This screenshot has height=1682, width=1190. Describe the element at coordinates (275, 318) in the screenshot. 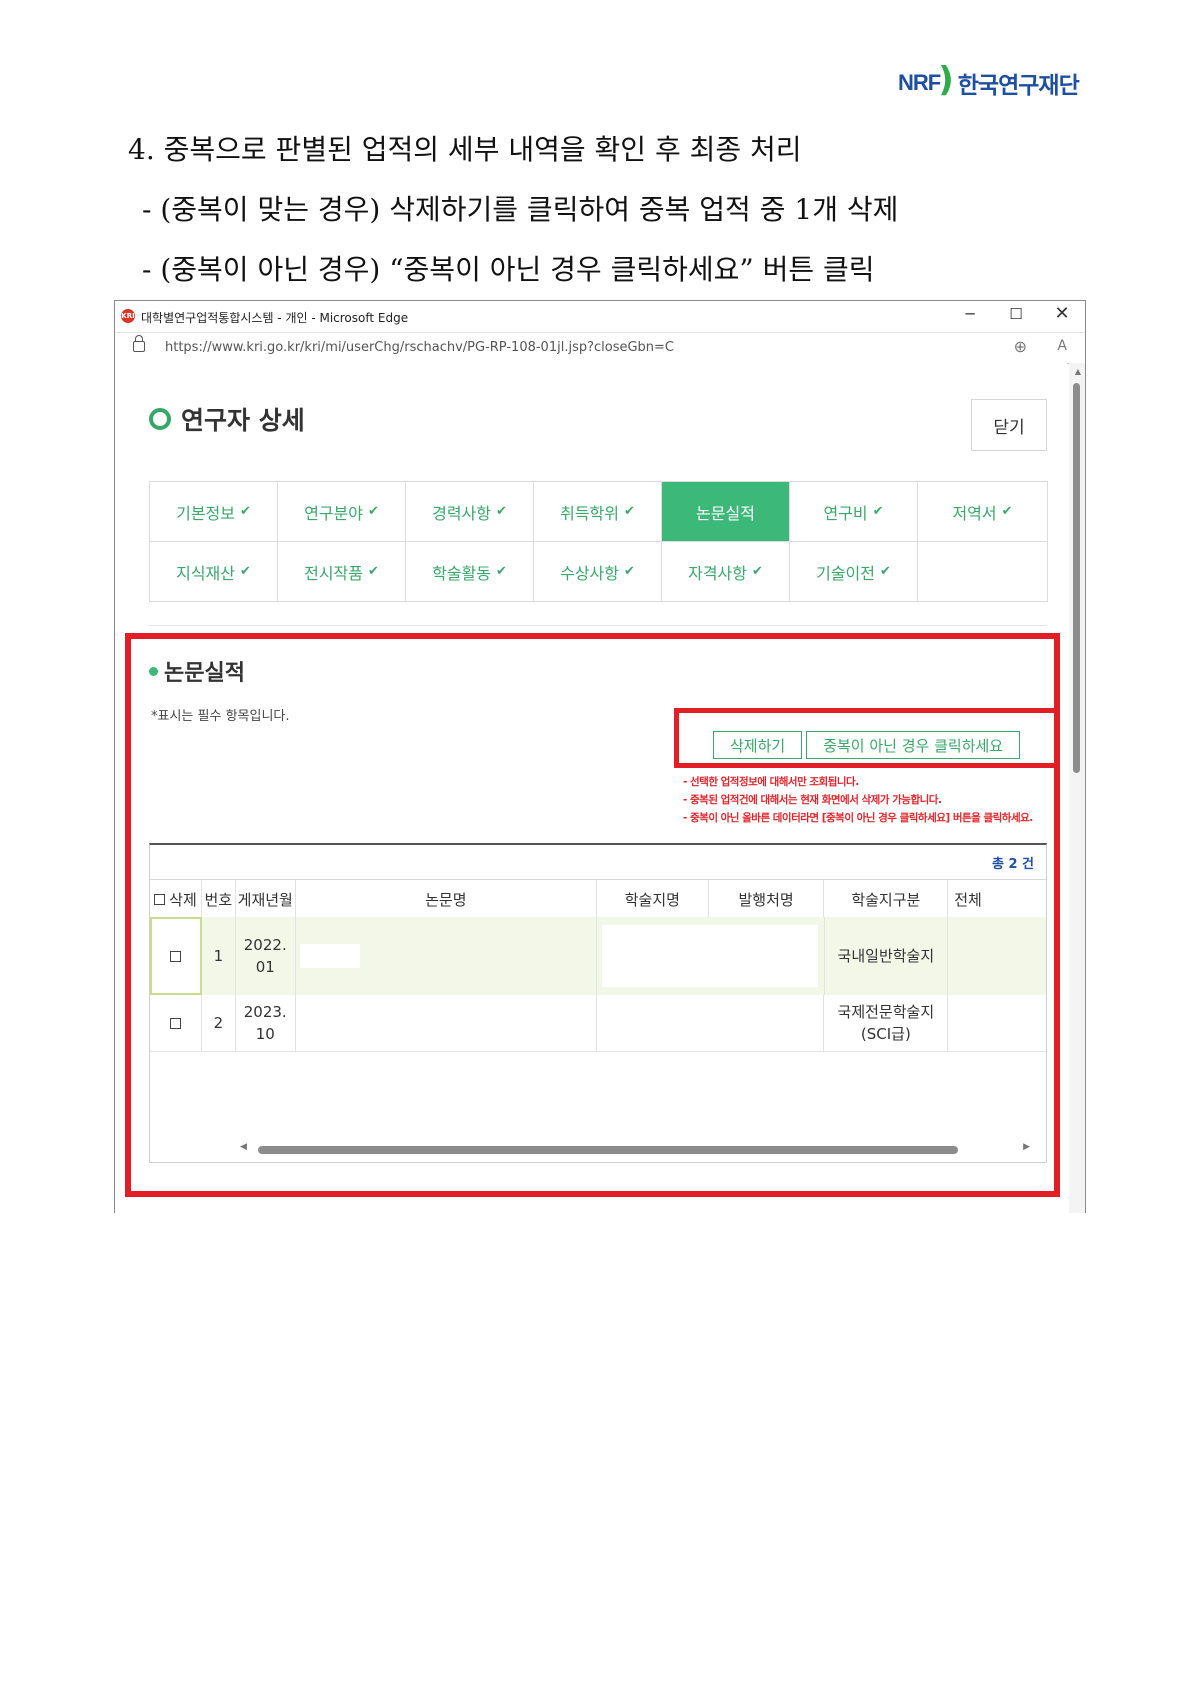

I see `window-title: 대학별연구업적통합시스템 - 개인 - Microsoft Edge` at that location.